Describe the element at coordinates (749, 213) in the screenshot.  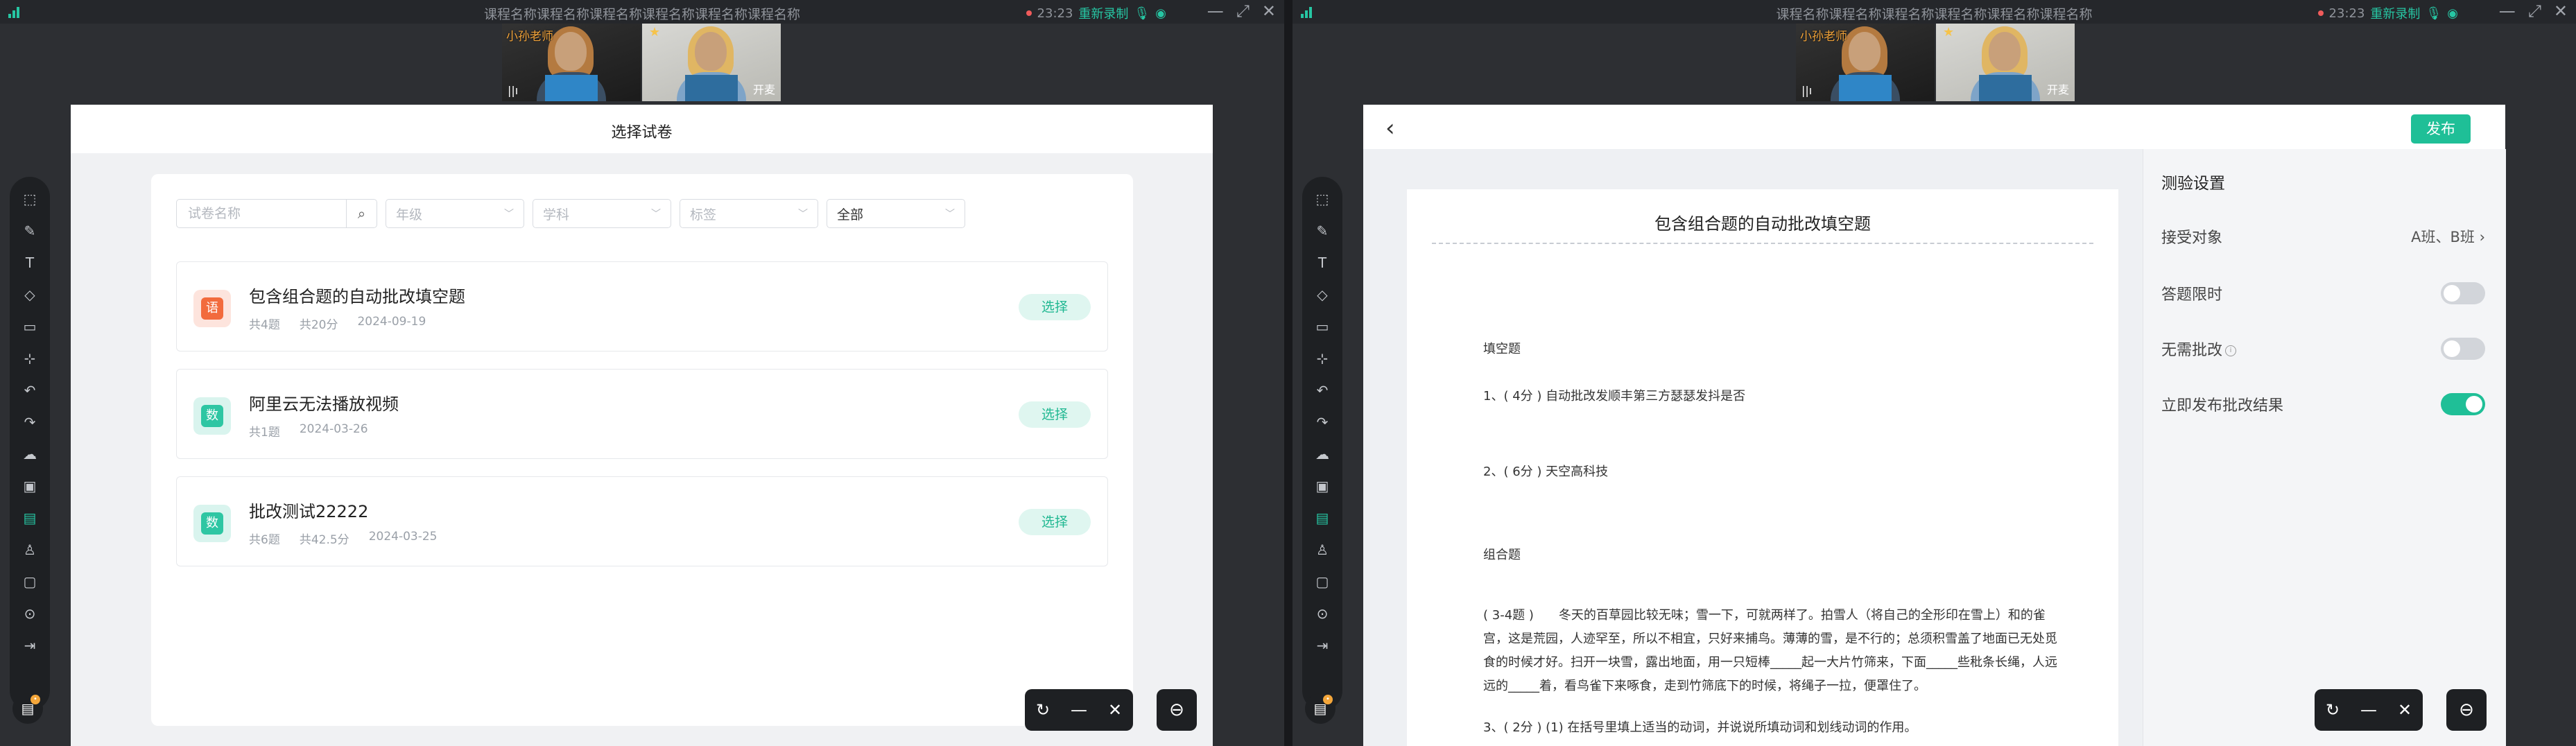
I see `tag-select: 标签 ﹀` at that location.